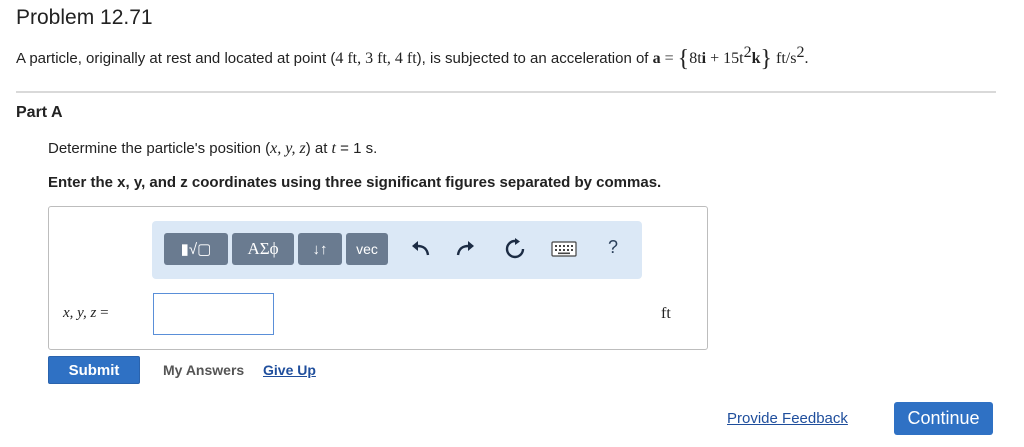  Describe the element at coordinates (766, 59) in the screenshot. I see `brace-close: }` at that location.